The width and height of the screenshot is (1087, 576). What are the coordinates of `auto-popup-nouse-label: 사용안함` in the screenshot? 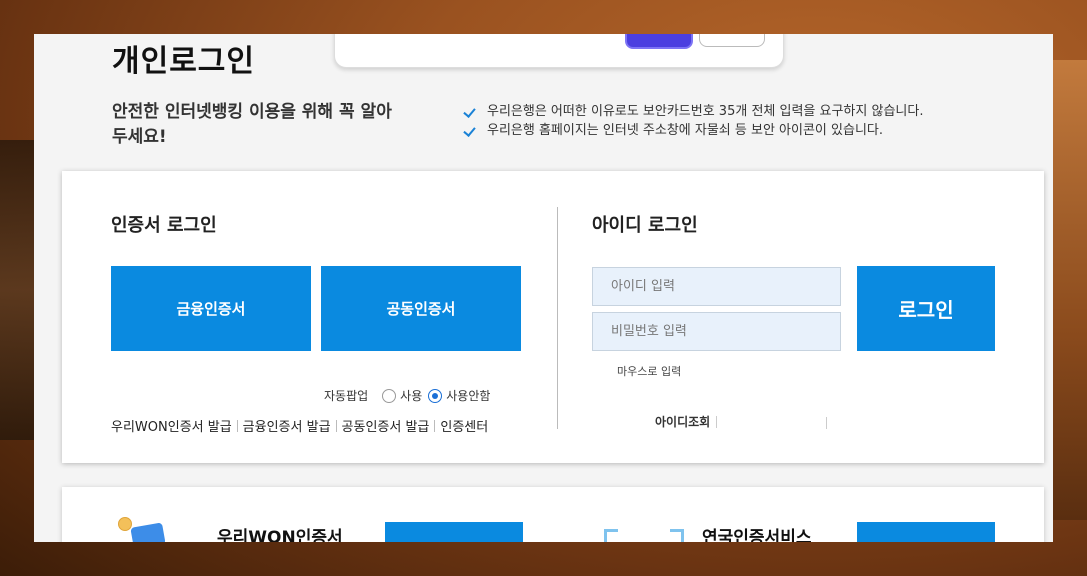 It's located at (468, 395).